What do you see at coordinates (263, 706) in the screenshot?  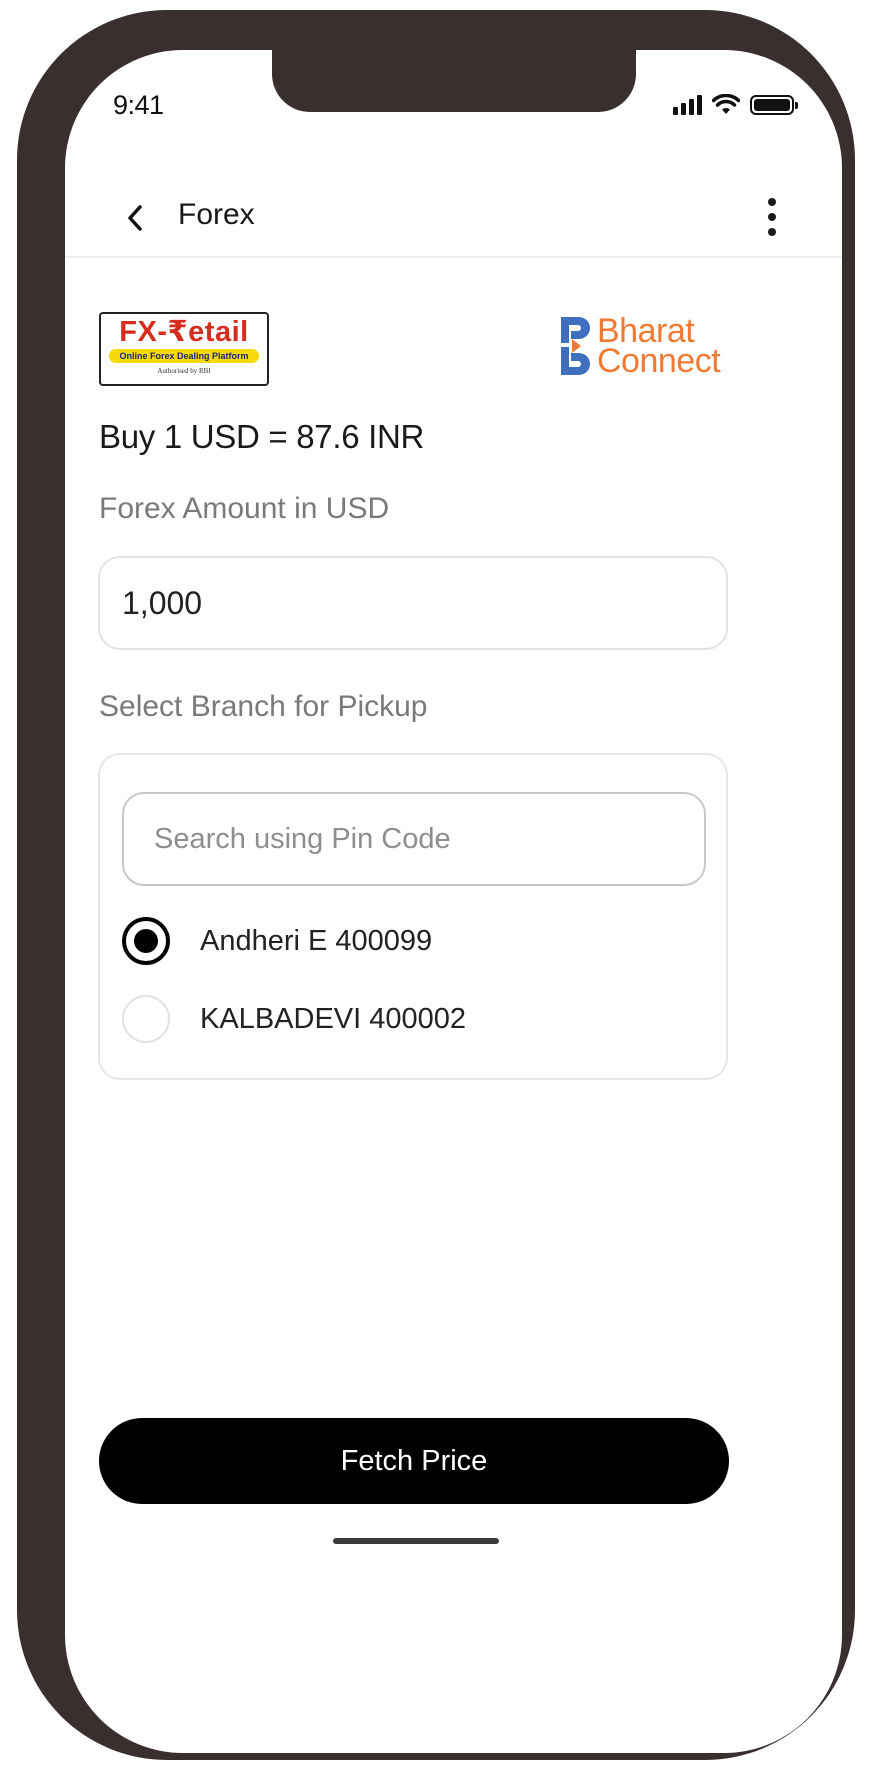 I see `branch-select-label: Select Branch for Pickup` at bounding box center [263, 706].